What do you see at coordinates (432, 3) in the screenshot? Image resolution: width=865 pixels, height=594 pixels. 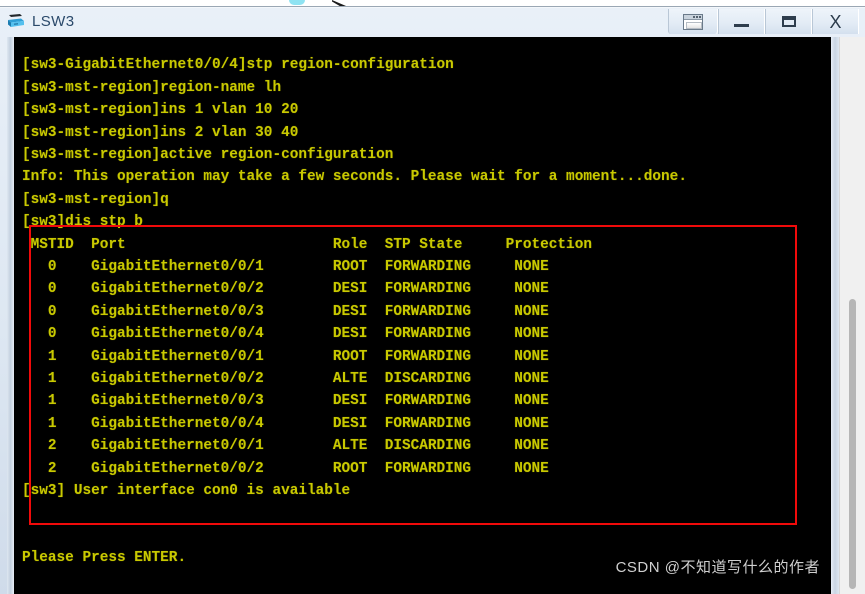 I see `top-cutoff-artifact` at bounding box center [432, 3].